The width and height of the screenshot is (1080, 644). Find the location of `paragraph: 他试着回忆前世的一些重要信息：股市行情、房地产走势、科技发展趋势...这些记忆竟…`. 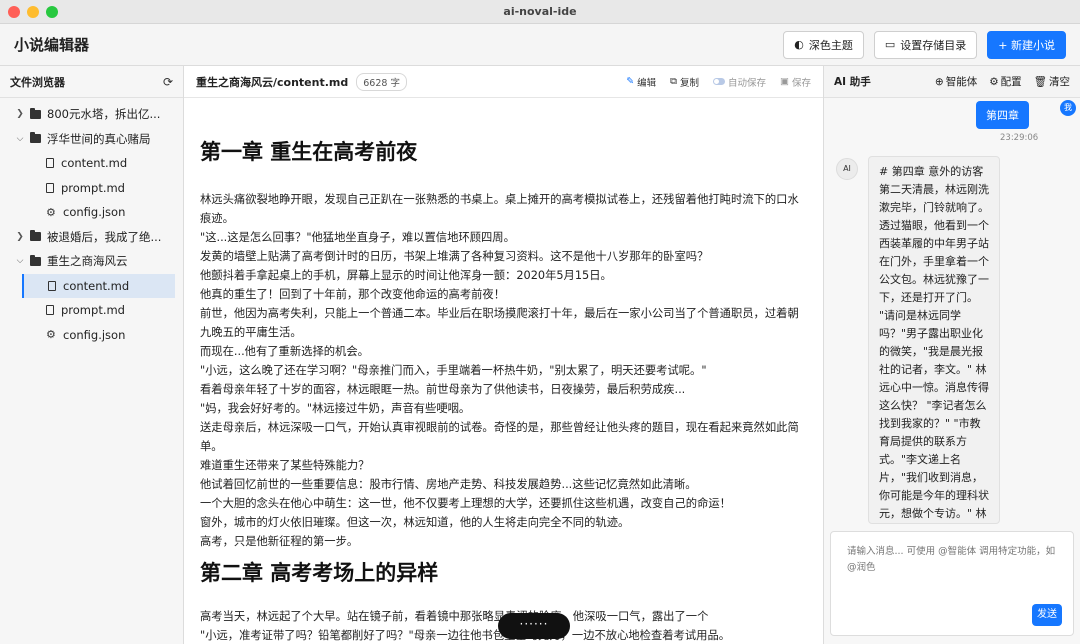

paragraph: 他试着回忆前世的一些重要信息：股市行情、房地产走势、科技发展趋势...这些记忆竟… is located at coordinates (448, 484).